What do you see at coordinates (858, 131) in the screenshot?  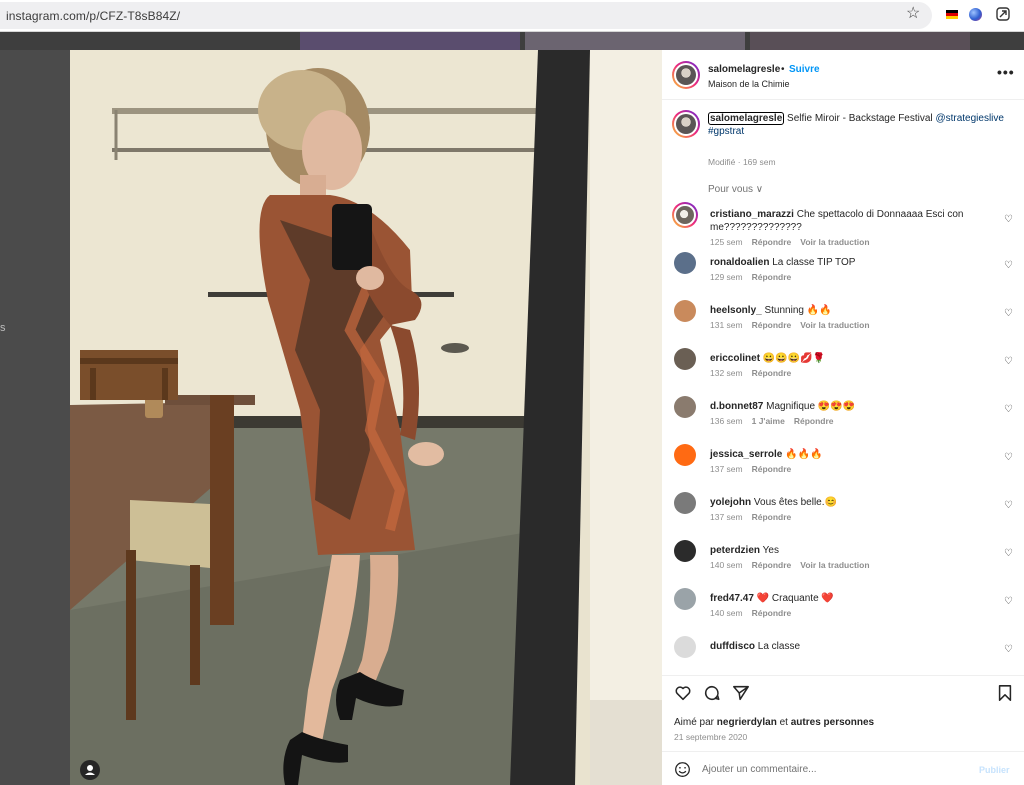 I see `caption-hashtag: #gpstrat` at bounding box center [858, 131].